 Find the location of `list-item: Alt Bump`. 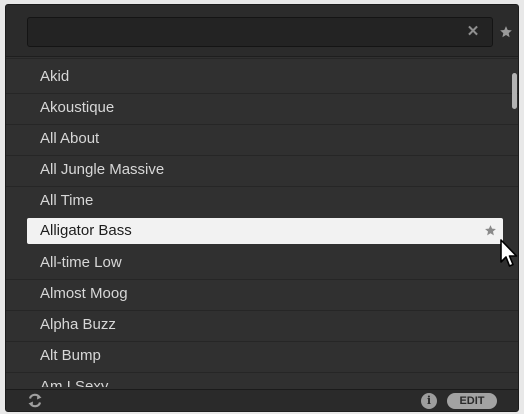

list-item: Alt Bump is located at coordinates (265, 356).